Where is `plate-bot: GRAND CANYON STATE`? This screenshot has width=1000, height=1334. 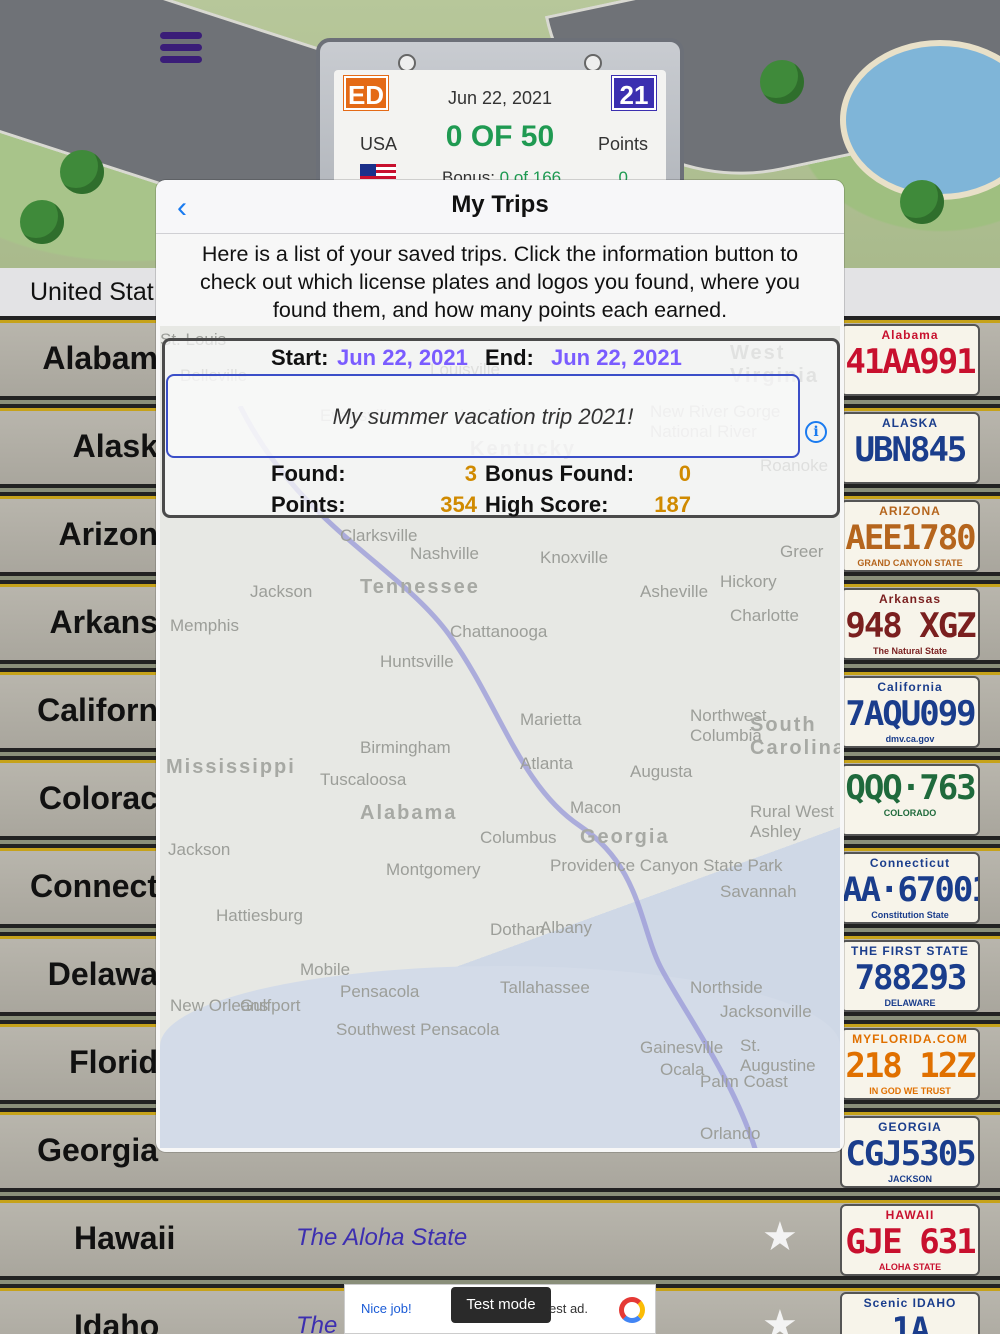 plate-bot: GRAND CANYON STATE is located at coordinates (910, 563).